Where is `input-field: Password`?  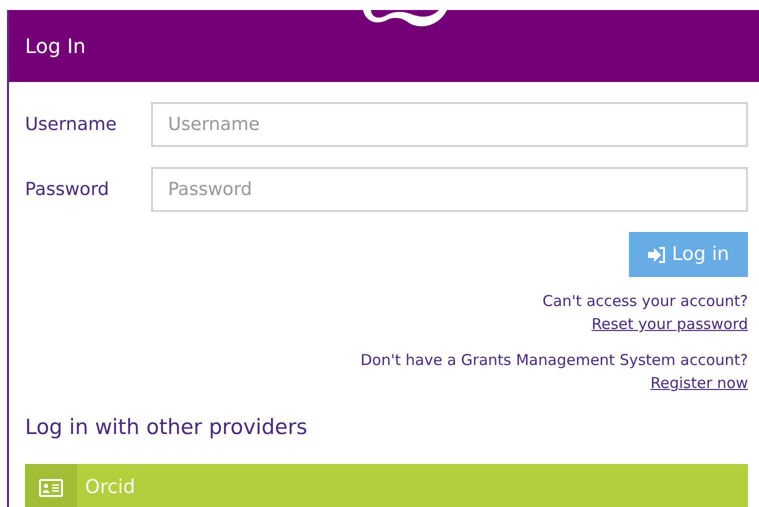
input-field: Password is located at coordinates (449, 189).